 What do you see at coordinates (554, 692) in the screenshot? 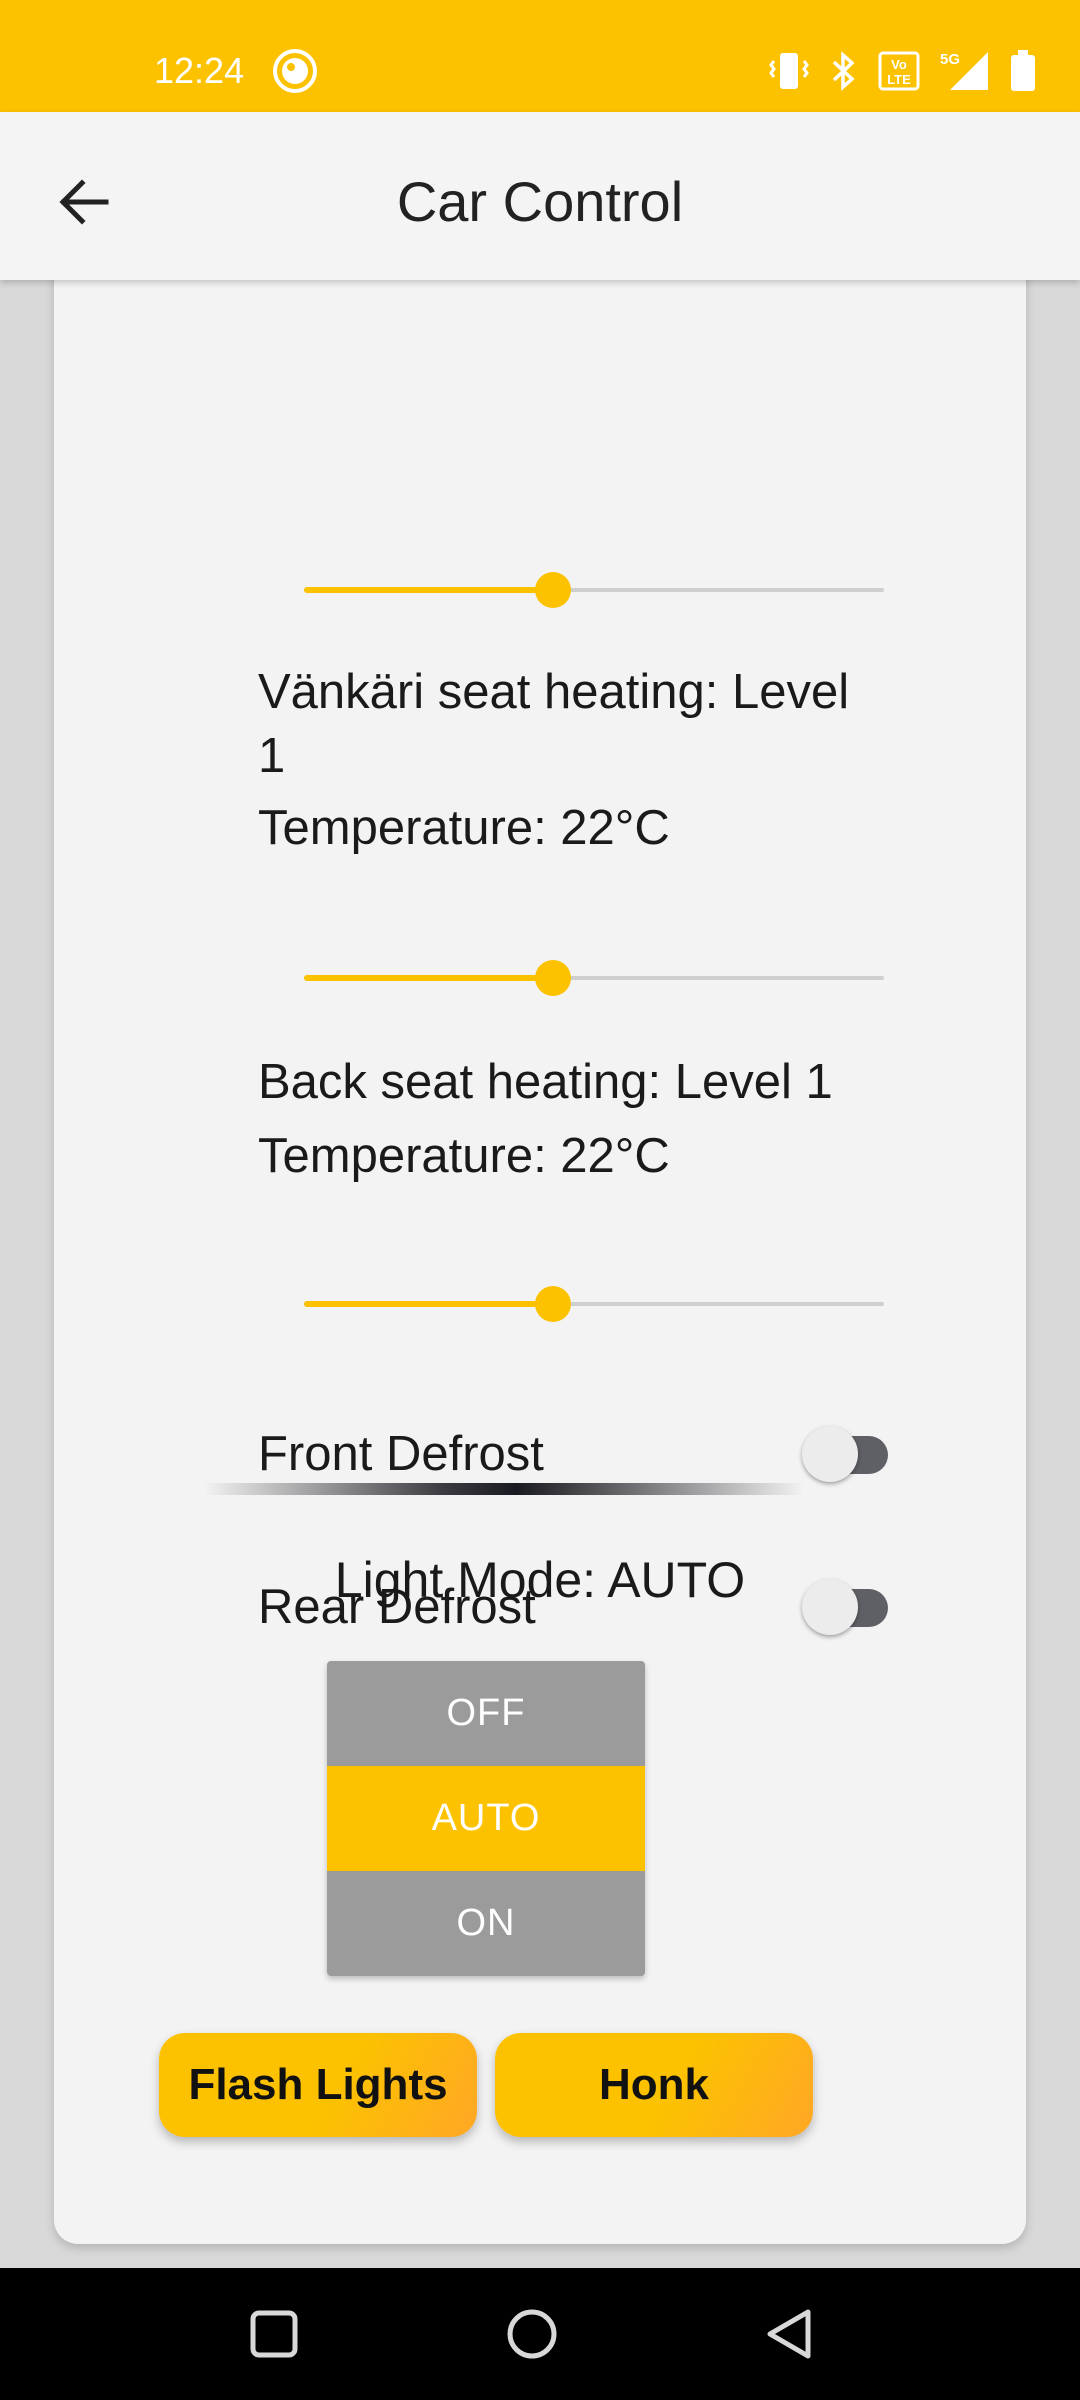
I see `front-passenger-heating-line1: Vänkäri seat heating: Level` at bounding box center [554, 692].